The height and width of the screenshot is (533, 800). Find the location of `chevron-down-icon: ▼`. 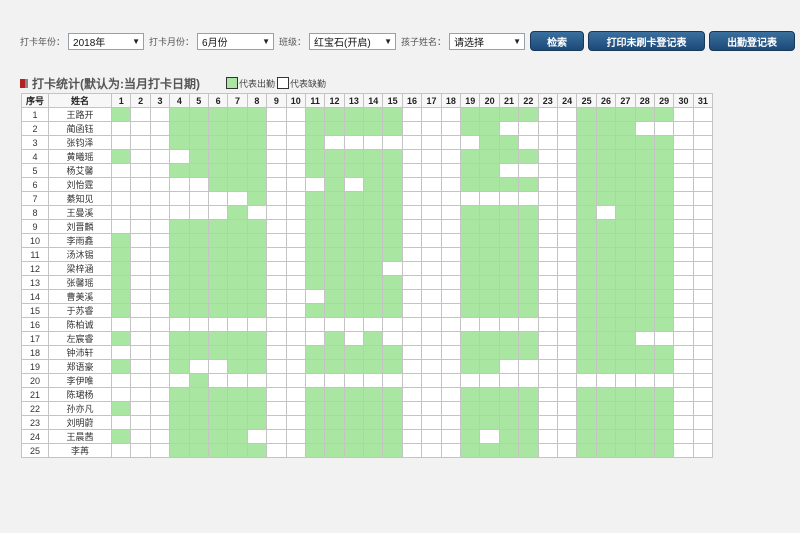

chevron-down-icon: ▼ is located at coordinates (136, 41).